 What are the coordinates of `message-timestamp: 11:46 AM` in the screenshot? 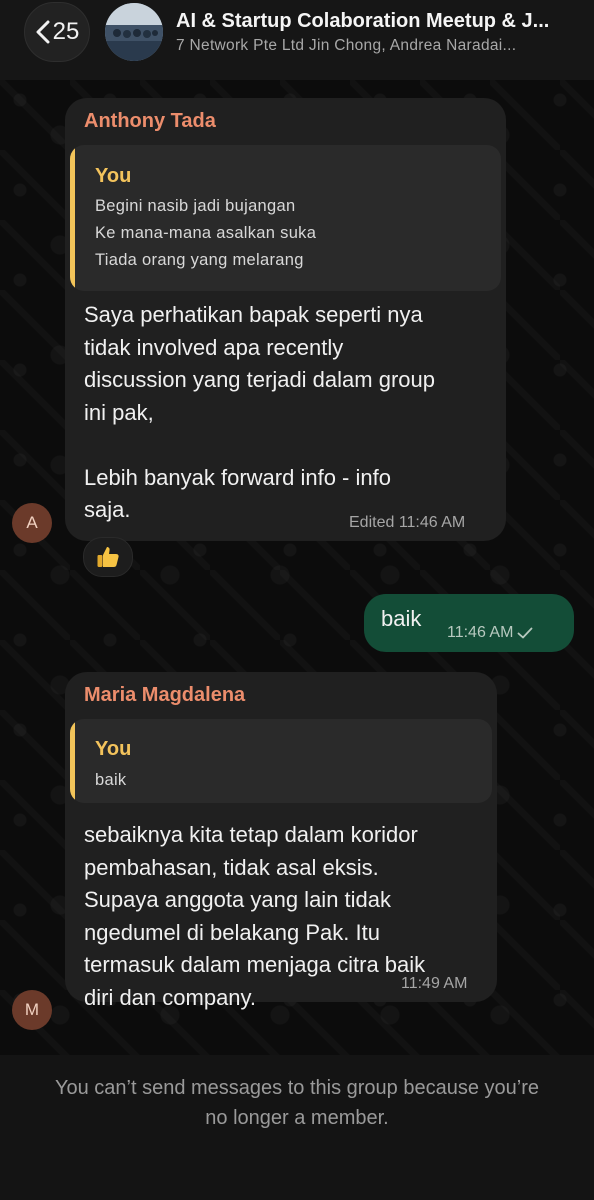 It's located at (490, 633).